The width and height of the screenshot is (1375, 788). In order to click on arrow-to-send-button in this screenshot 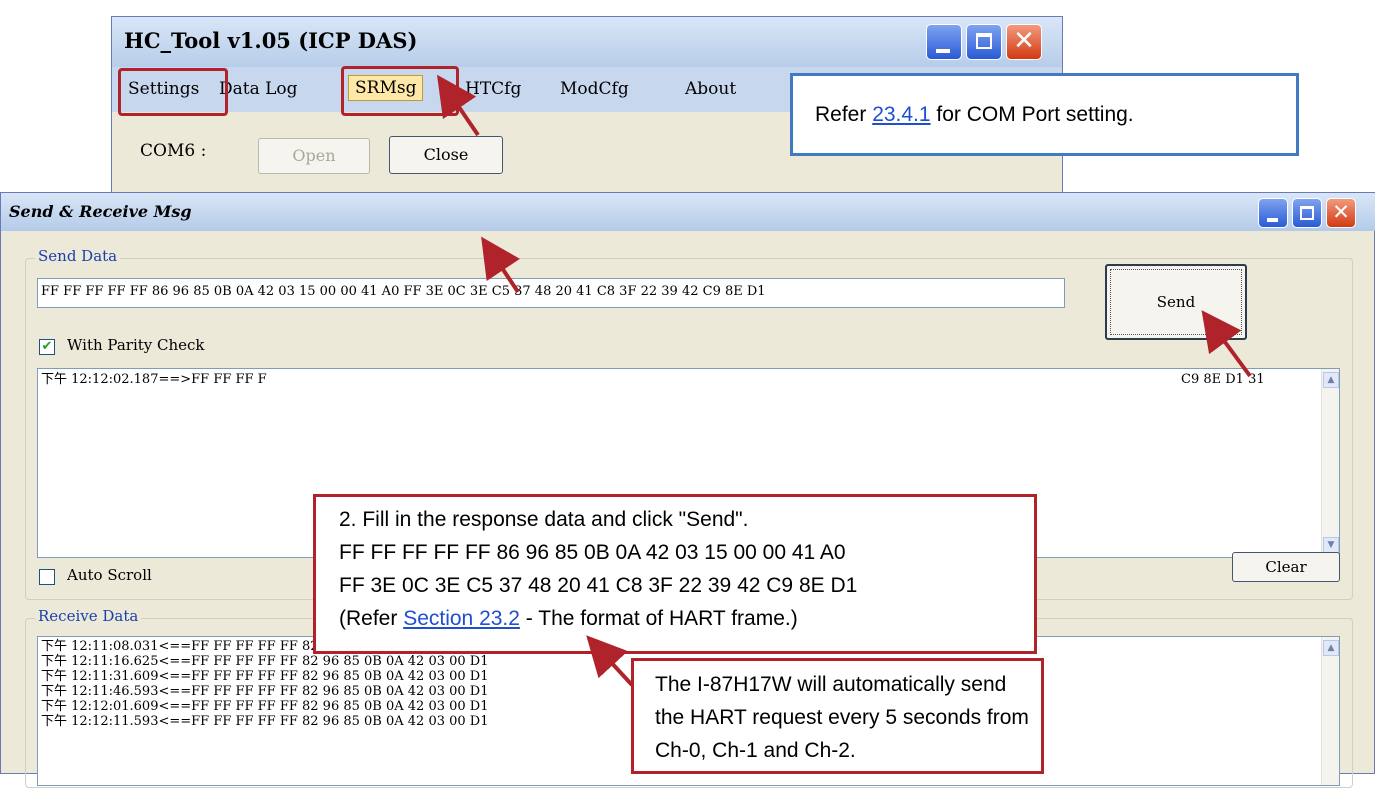, I will do `click(1226, 344)`.